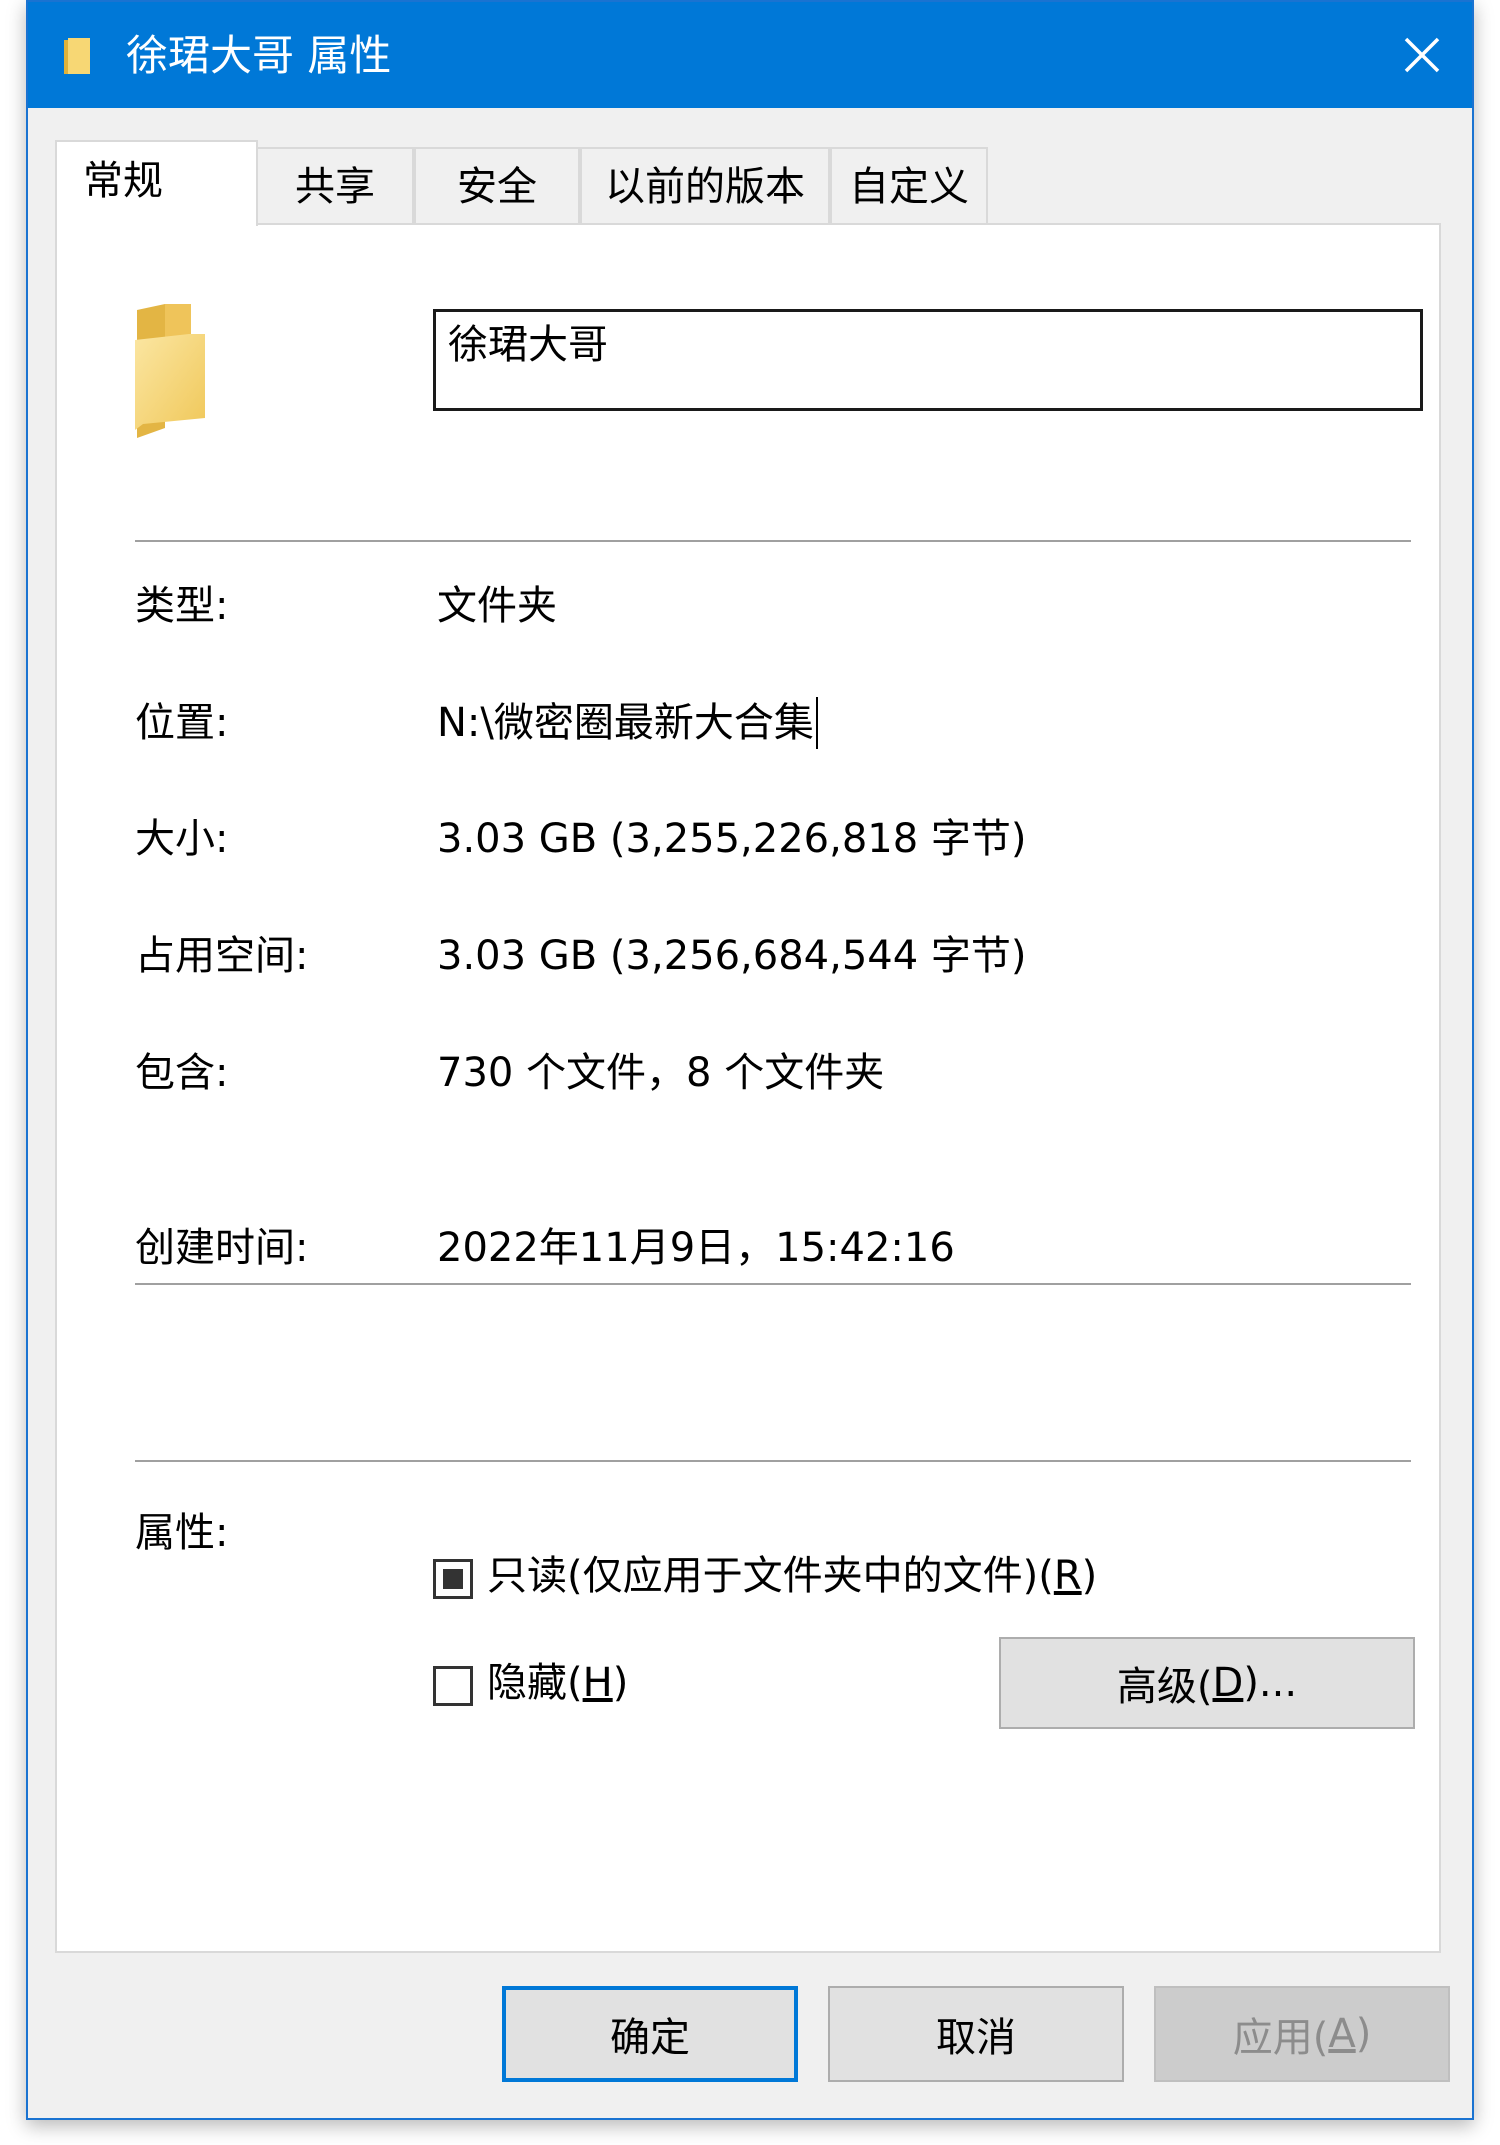 The height and width of the screenshot is (2145, 1500). I want to click on type-label: 类型:, so click(182, 606).